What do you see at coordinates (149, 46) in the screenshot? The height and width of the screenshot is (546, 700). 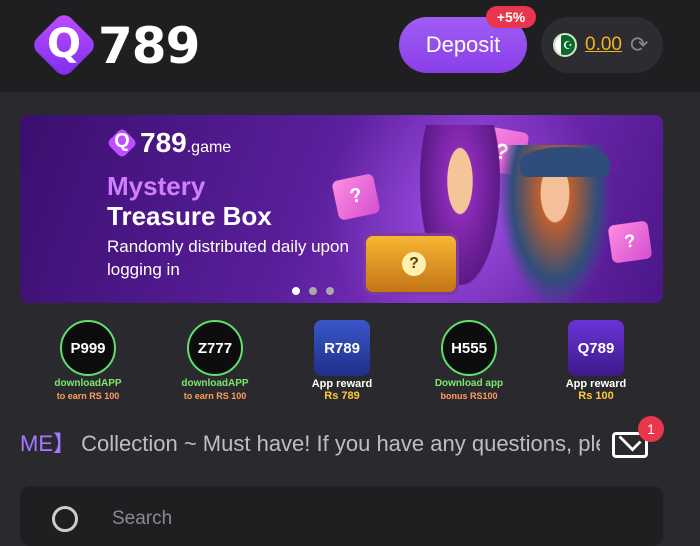 I see `logo-number: 789` at bounding box center [149, 46].